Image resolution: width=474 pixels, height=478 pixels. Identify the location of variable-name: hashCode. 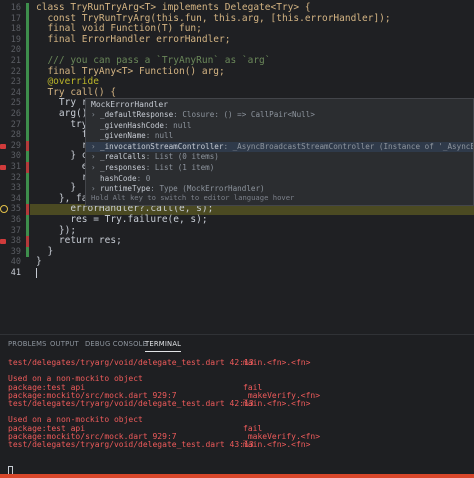
(118, 178).